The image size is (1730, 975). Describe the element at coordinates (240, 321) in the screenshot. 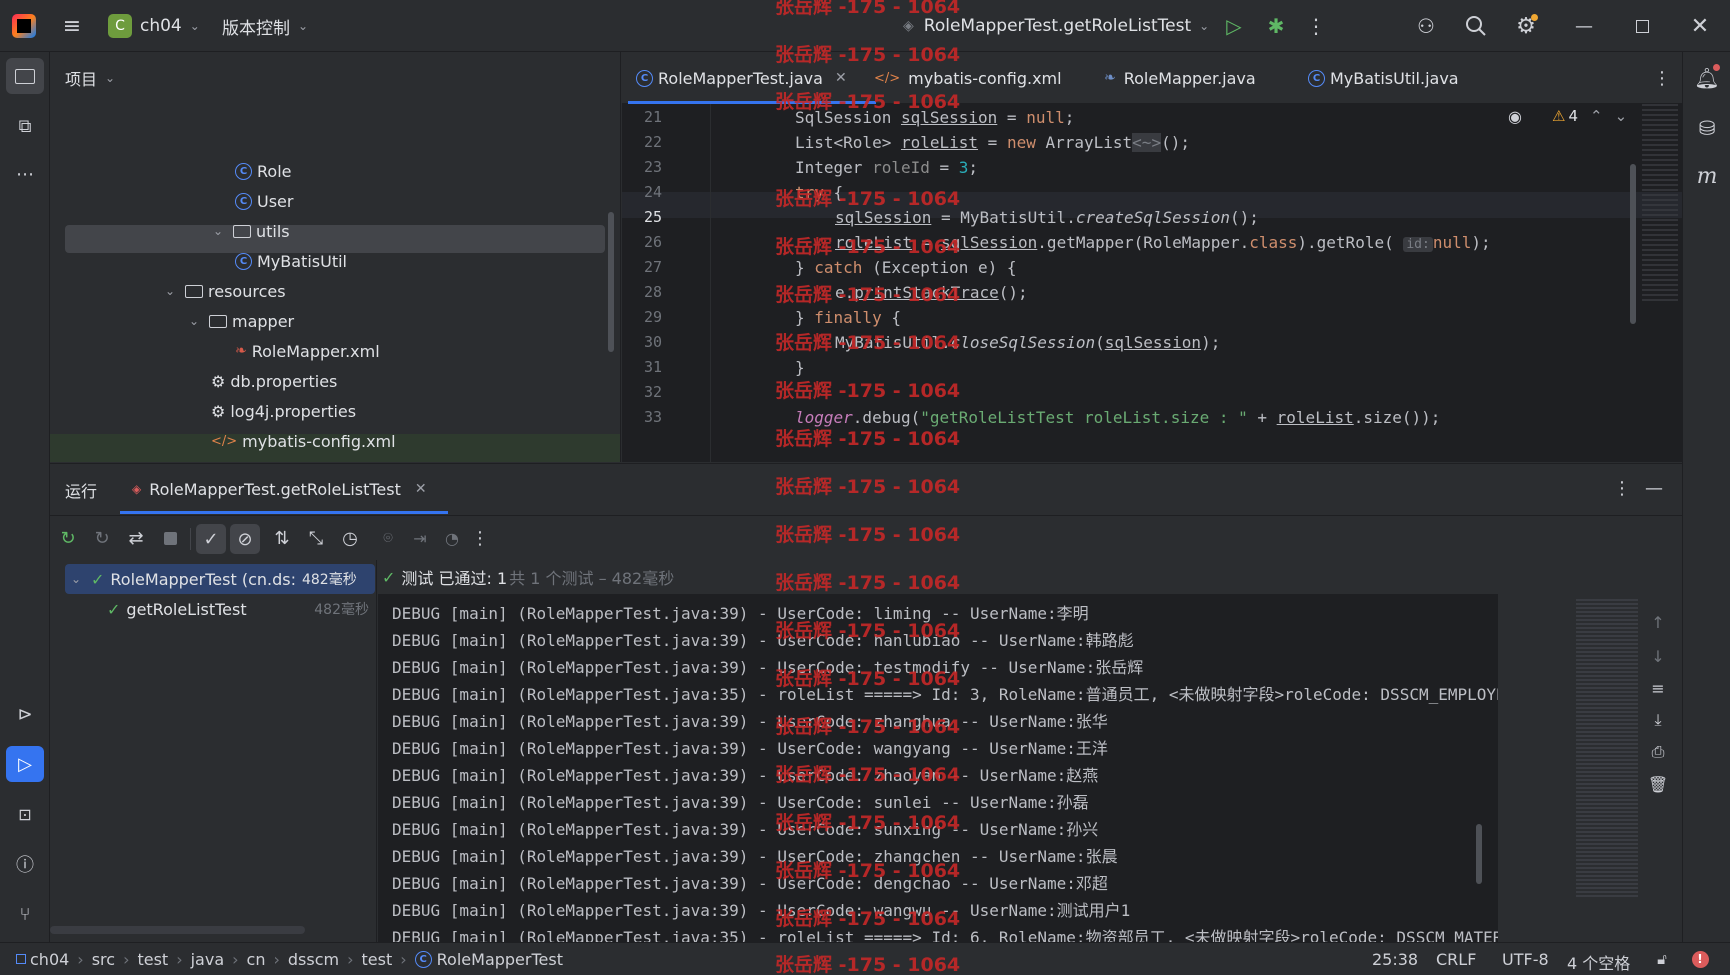

I see `tree-item-mapper: ⌄ mapper` at that location.